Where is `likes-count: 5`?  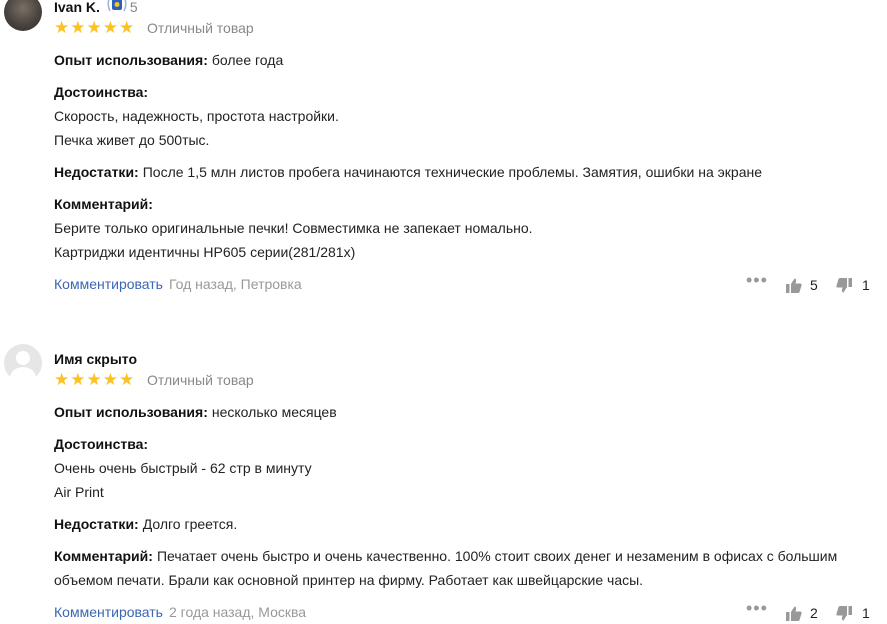 likes-count: 5 is located at coordinates (814, 285).